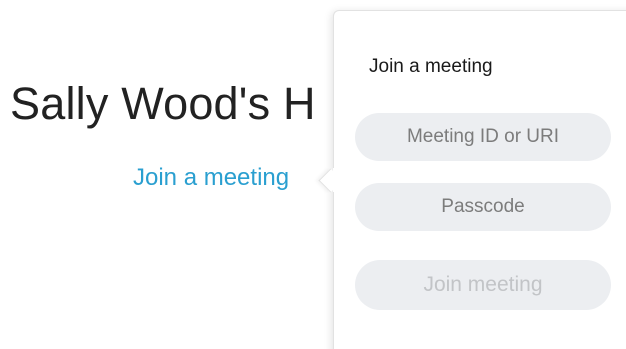 The height and width of the screenshot is (349, 626). What do you see at coordinates (211, 178) in the screenshot?
I see `join-meeting-link: Join a meeting` at bounding box center [211, 178].